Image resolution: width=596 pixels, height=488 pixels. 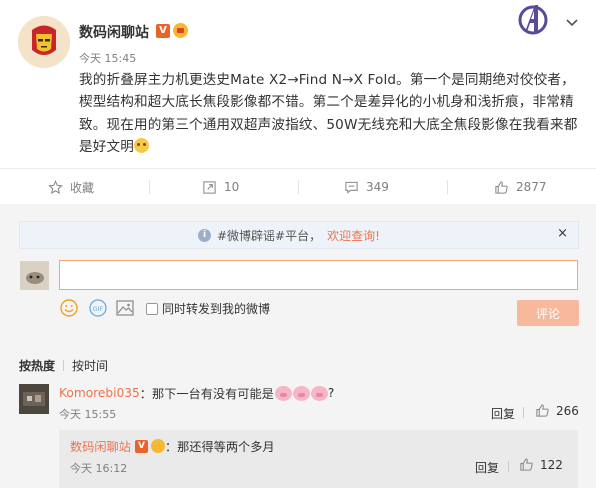 What do you see at coordinates (152, 309) in the screenshot?
I see `repost-checkbox` at bounding box center [152, 309].